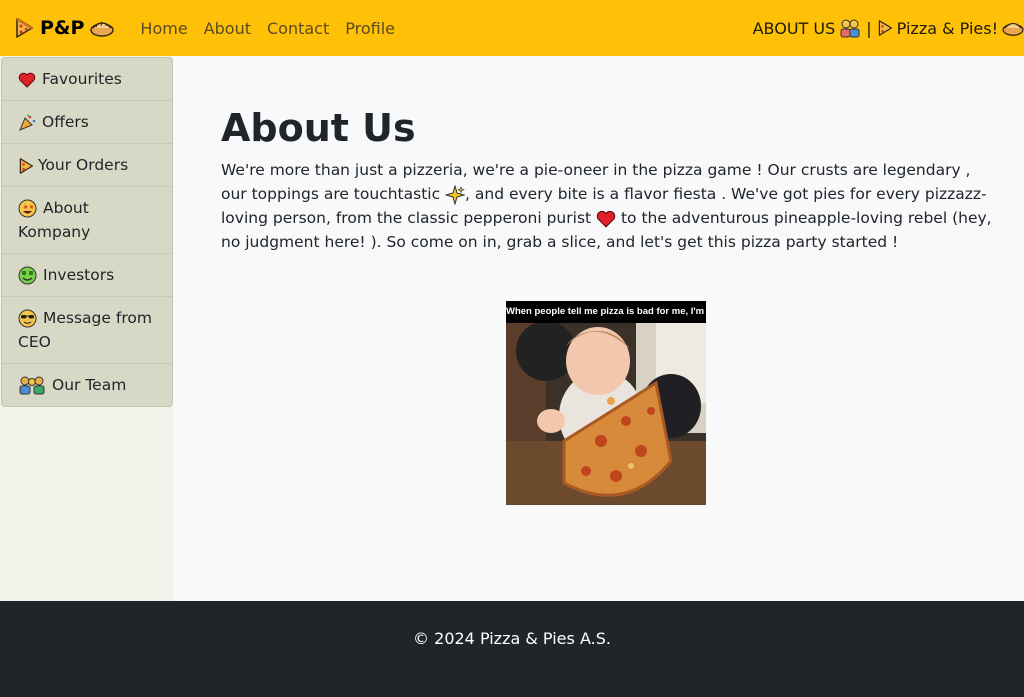 The width and height of the screenshot is (1024, 697). I want to click on sidebar-item-label: Offers, so click(65, 122).